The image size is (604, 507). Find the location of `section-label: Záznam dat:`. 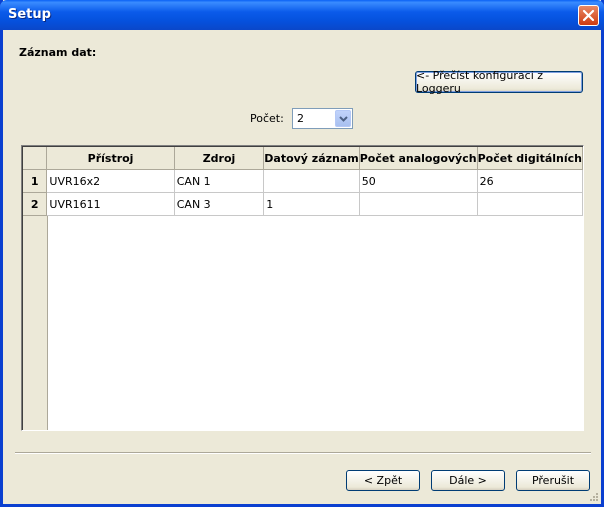

section-label: Záznam dat: is located at coordinates (58, 52).